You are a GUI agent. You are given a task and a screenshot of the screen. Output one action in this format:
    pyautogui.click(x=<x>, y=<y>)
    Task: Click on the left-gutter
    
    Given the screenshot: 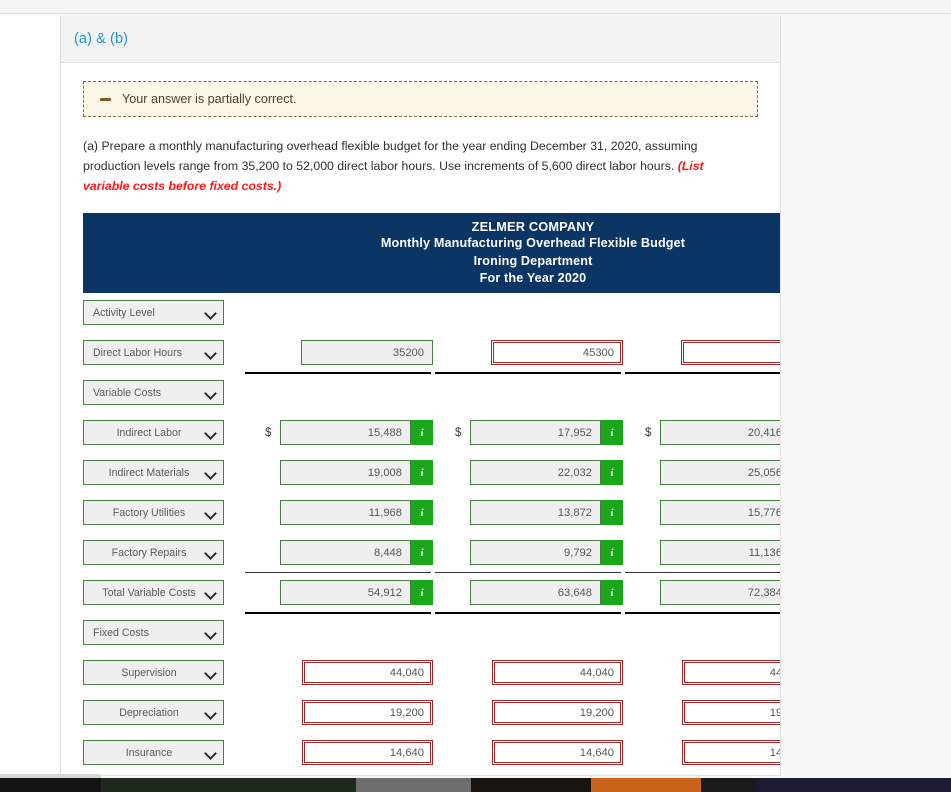 What is the action you would take?
    pyautogui.click(x=30, y=403)
    